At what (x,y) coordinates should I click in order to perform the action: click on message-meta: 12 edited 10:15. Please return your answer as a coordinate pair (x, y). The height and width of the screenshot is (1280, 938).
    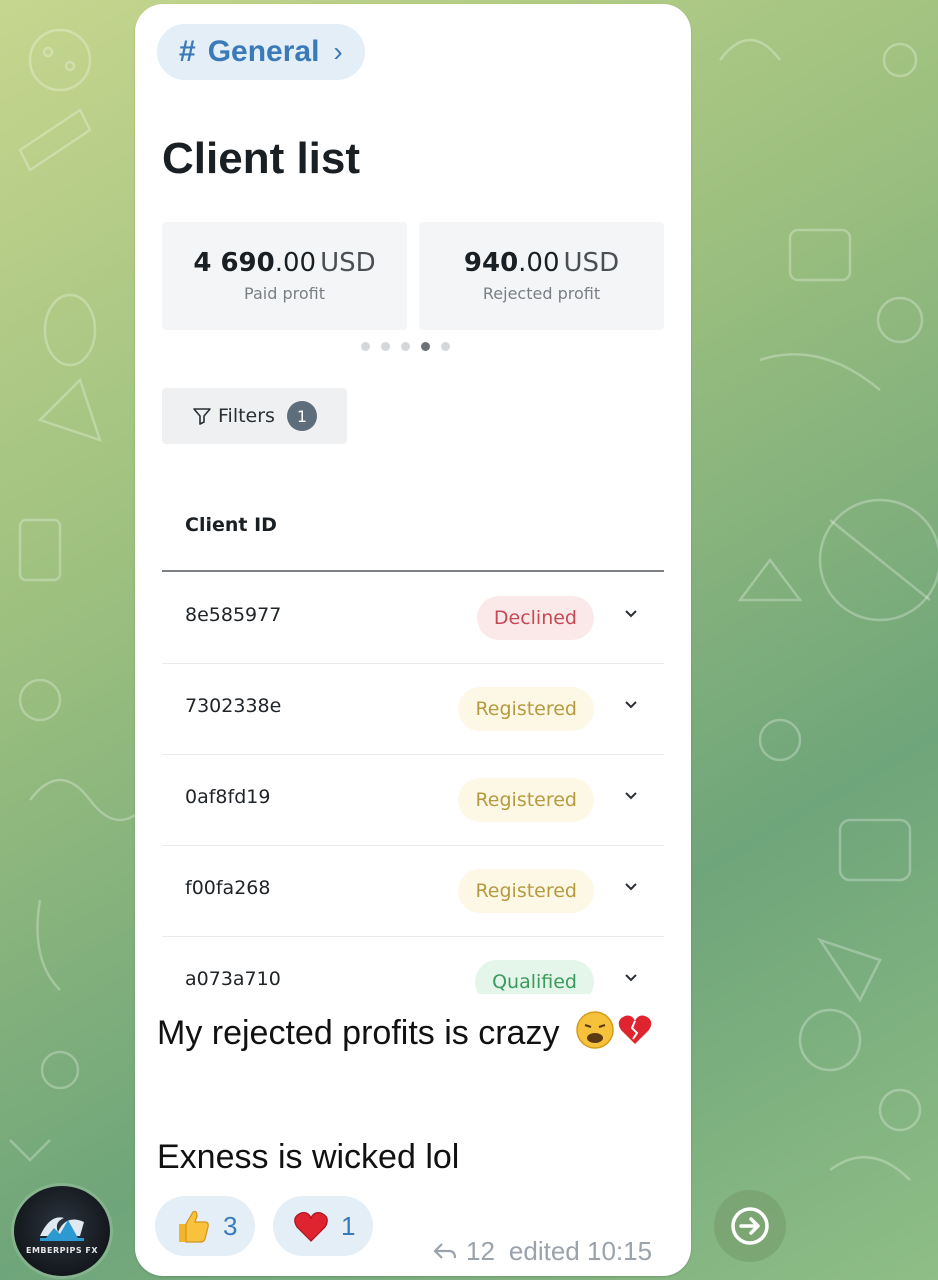
    Looking at the image, I should click on (542, 1251).